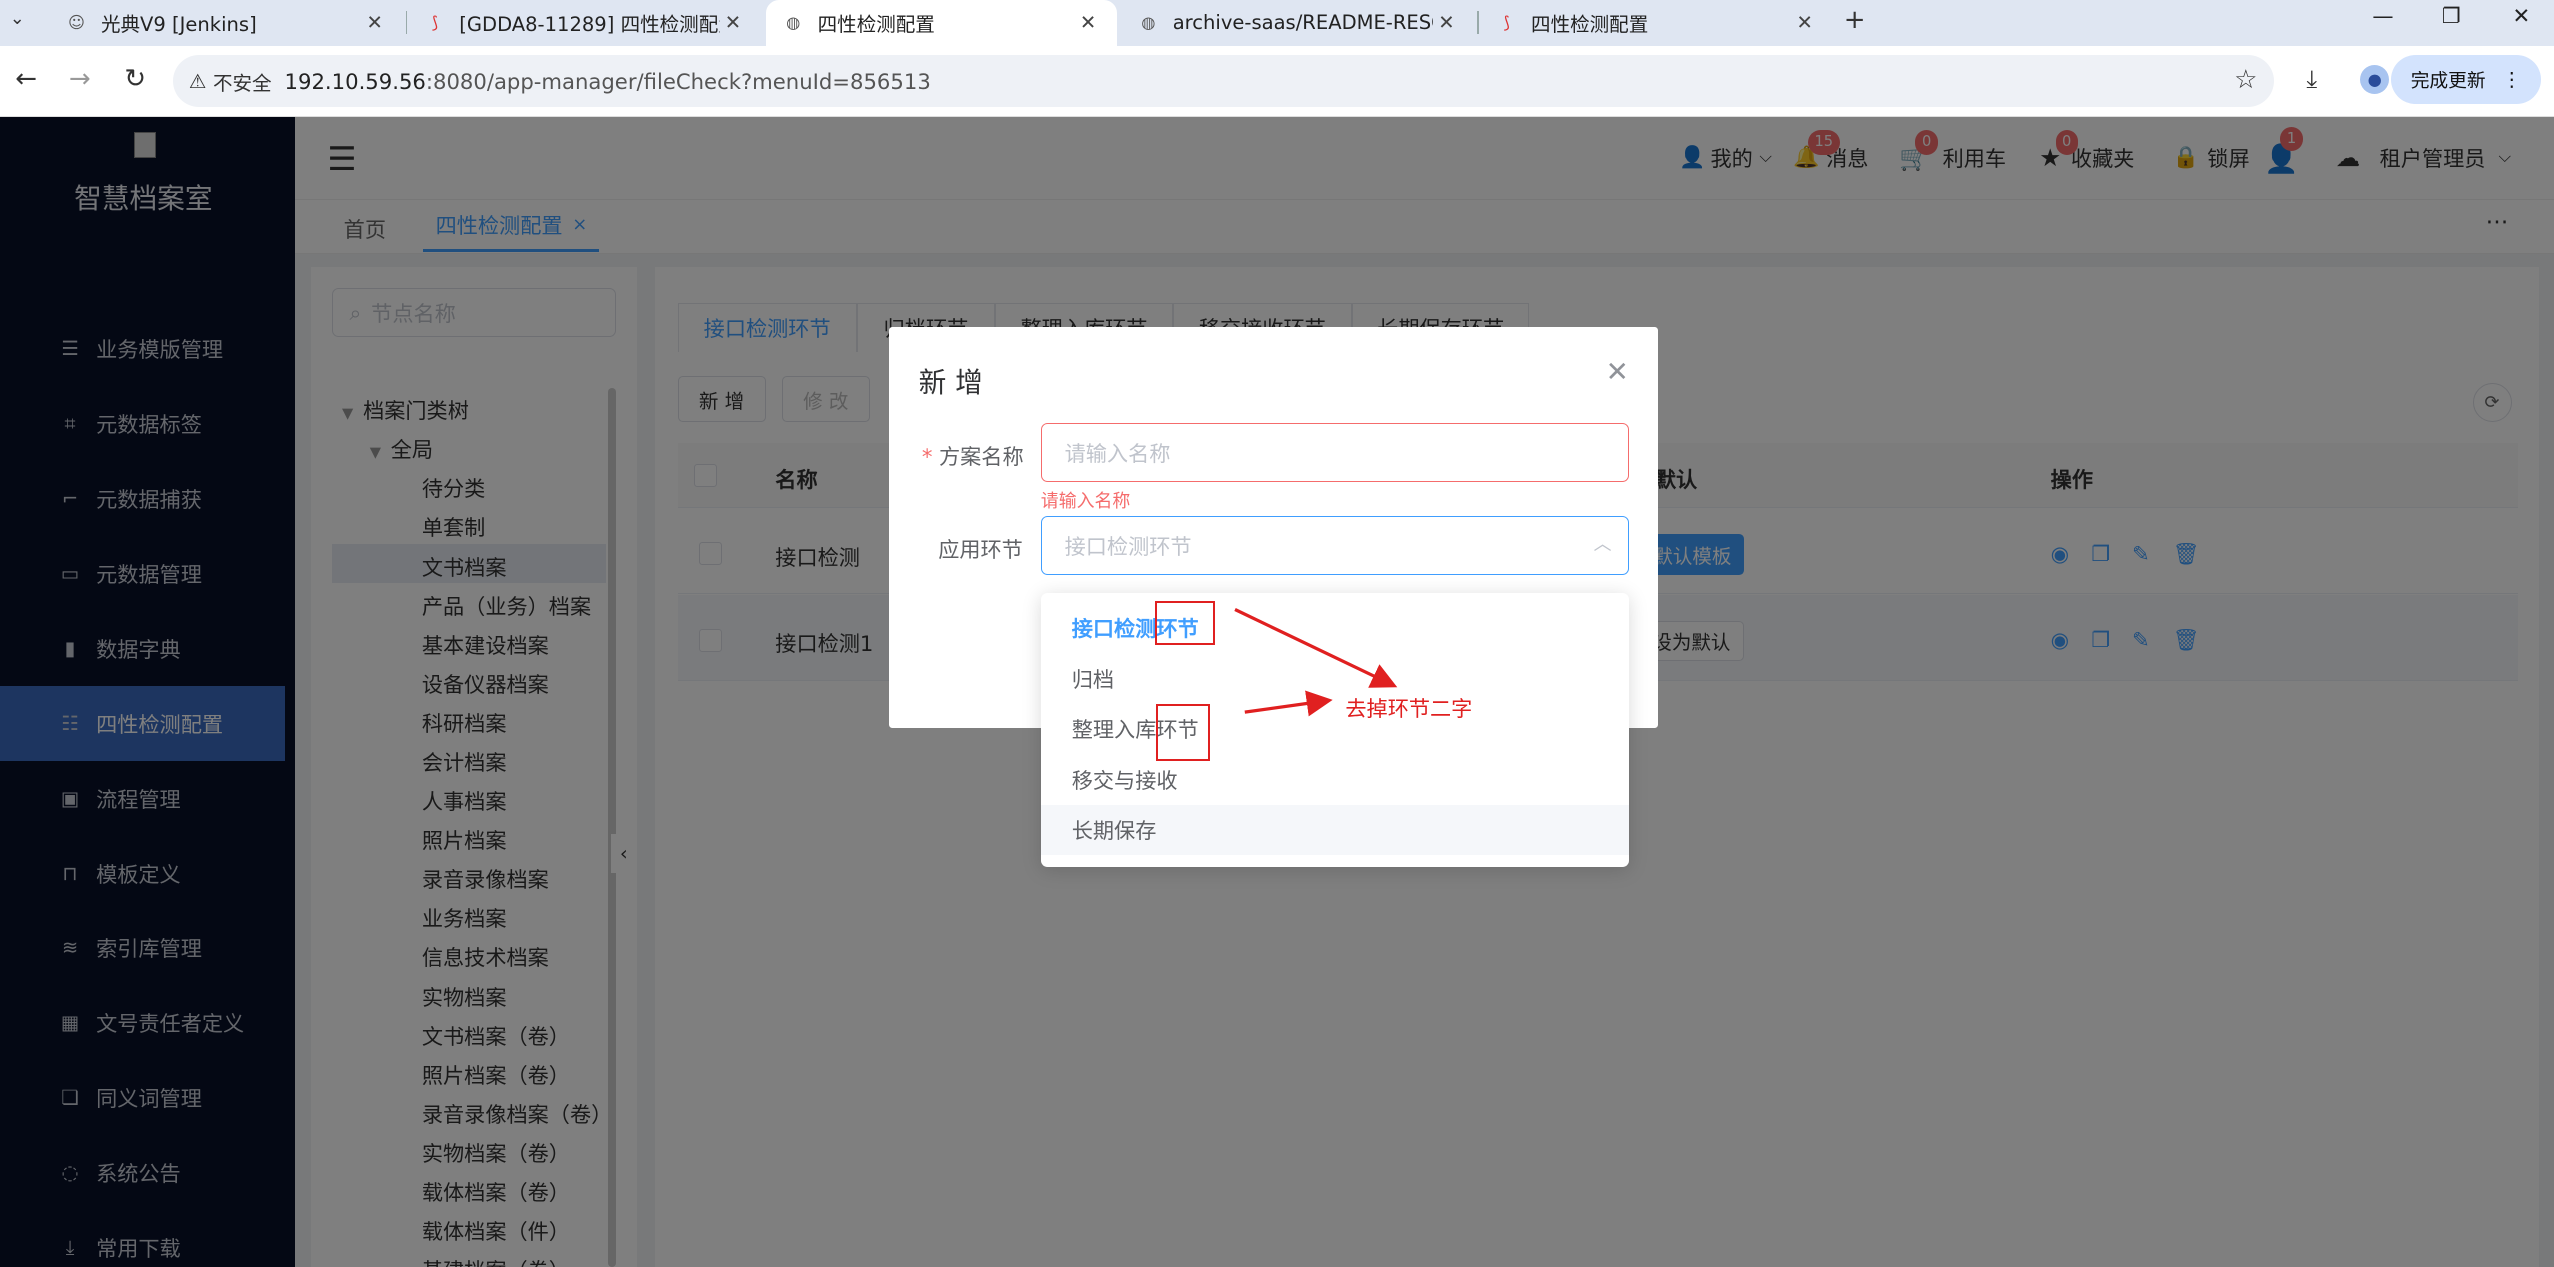 This screenshot has width=2554, height=1267. What do you see at coordinates (980, 549) in the screenshot?
I see `stage-label: 应用环节` at bounding box center [980, 549].